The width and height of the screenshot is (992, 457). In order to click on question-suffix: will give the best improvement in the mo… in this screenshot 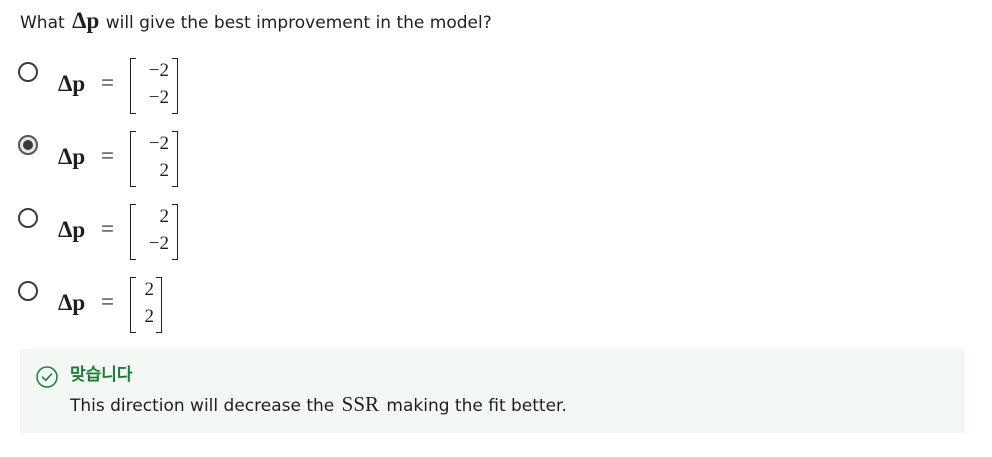, I will do `click(296, 23)`.